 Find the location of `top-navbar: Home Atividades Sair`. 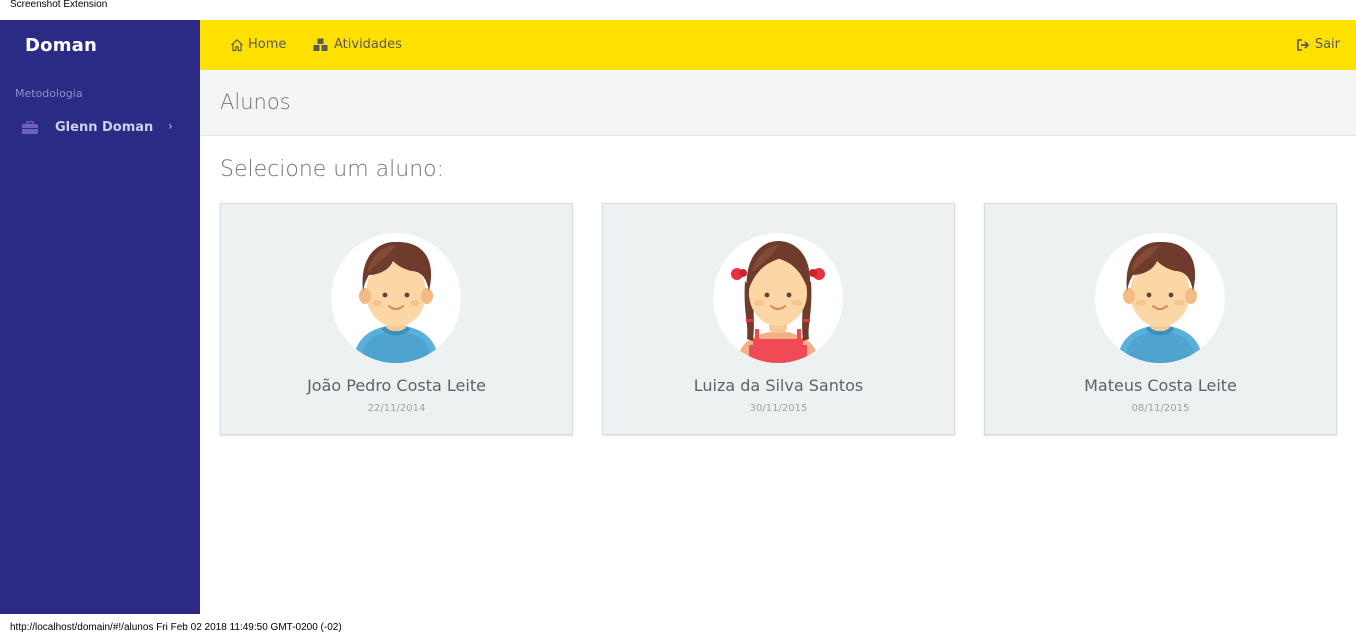

top-navbar: Home Atividades Sair is located at coordinates (778, 45).